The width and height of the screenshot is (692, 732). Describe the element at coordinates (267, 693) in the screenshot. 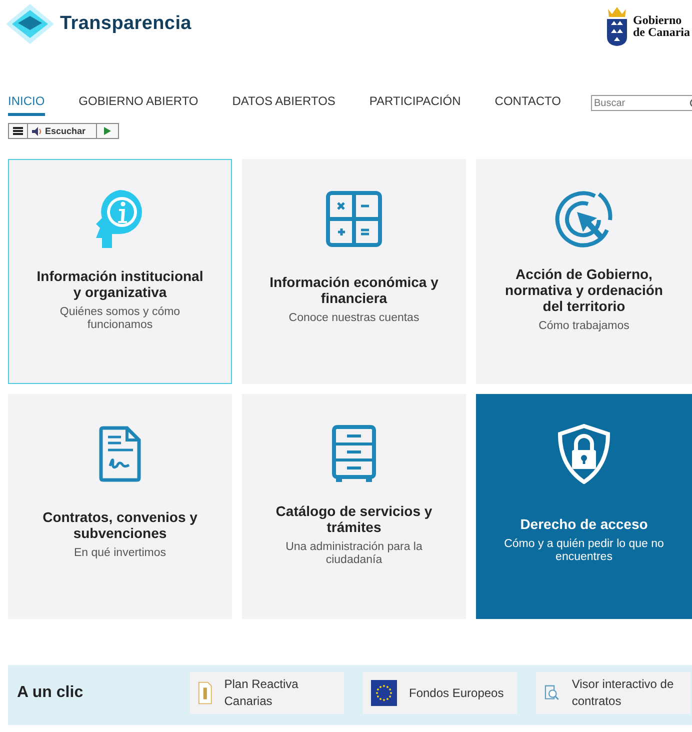

I see `quick-link: Plan Reactiva Canarias` at that location.